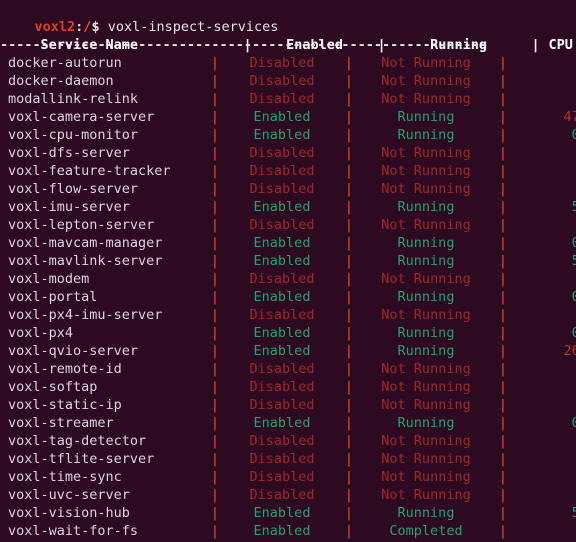 The height and width of the screenshot is (542, 576). Describe the element at coordinates (288, 117) in the screenshot. I see `table-row: voxl-camera-server | Enabled | Running | 47.4` at that location.